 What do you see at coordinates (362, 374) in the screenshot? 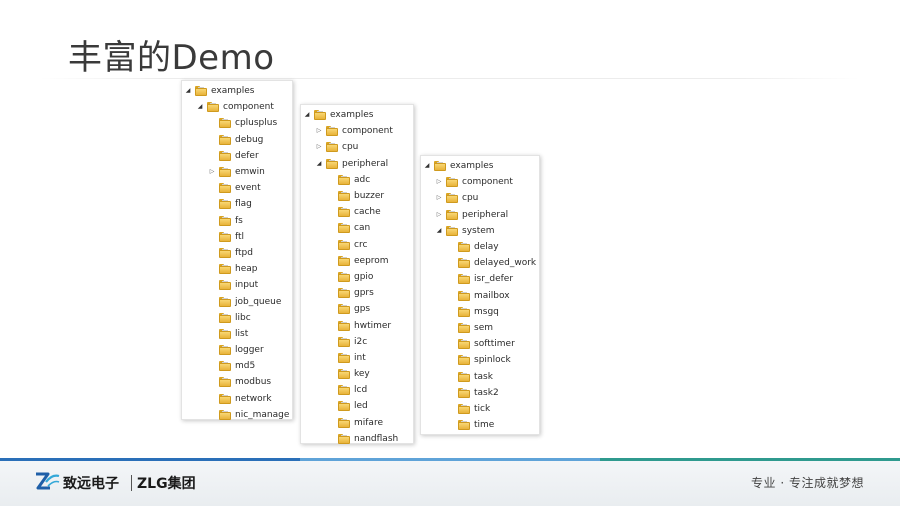
I see `tree-item-label: key` at bounding box center [362, 374].